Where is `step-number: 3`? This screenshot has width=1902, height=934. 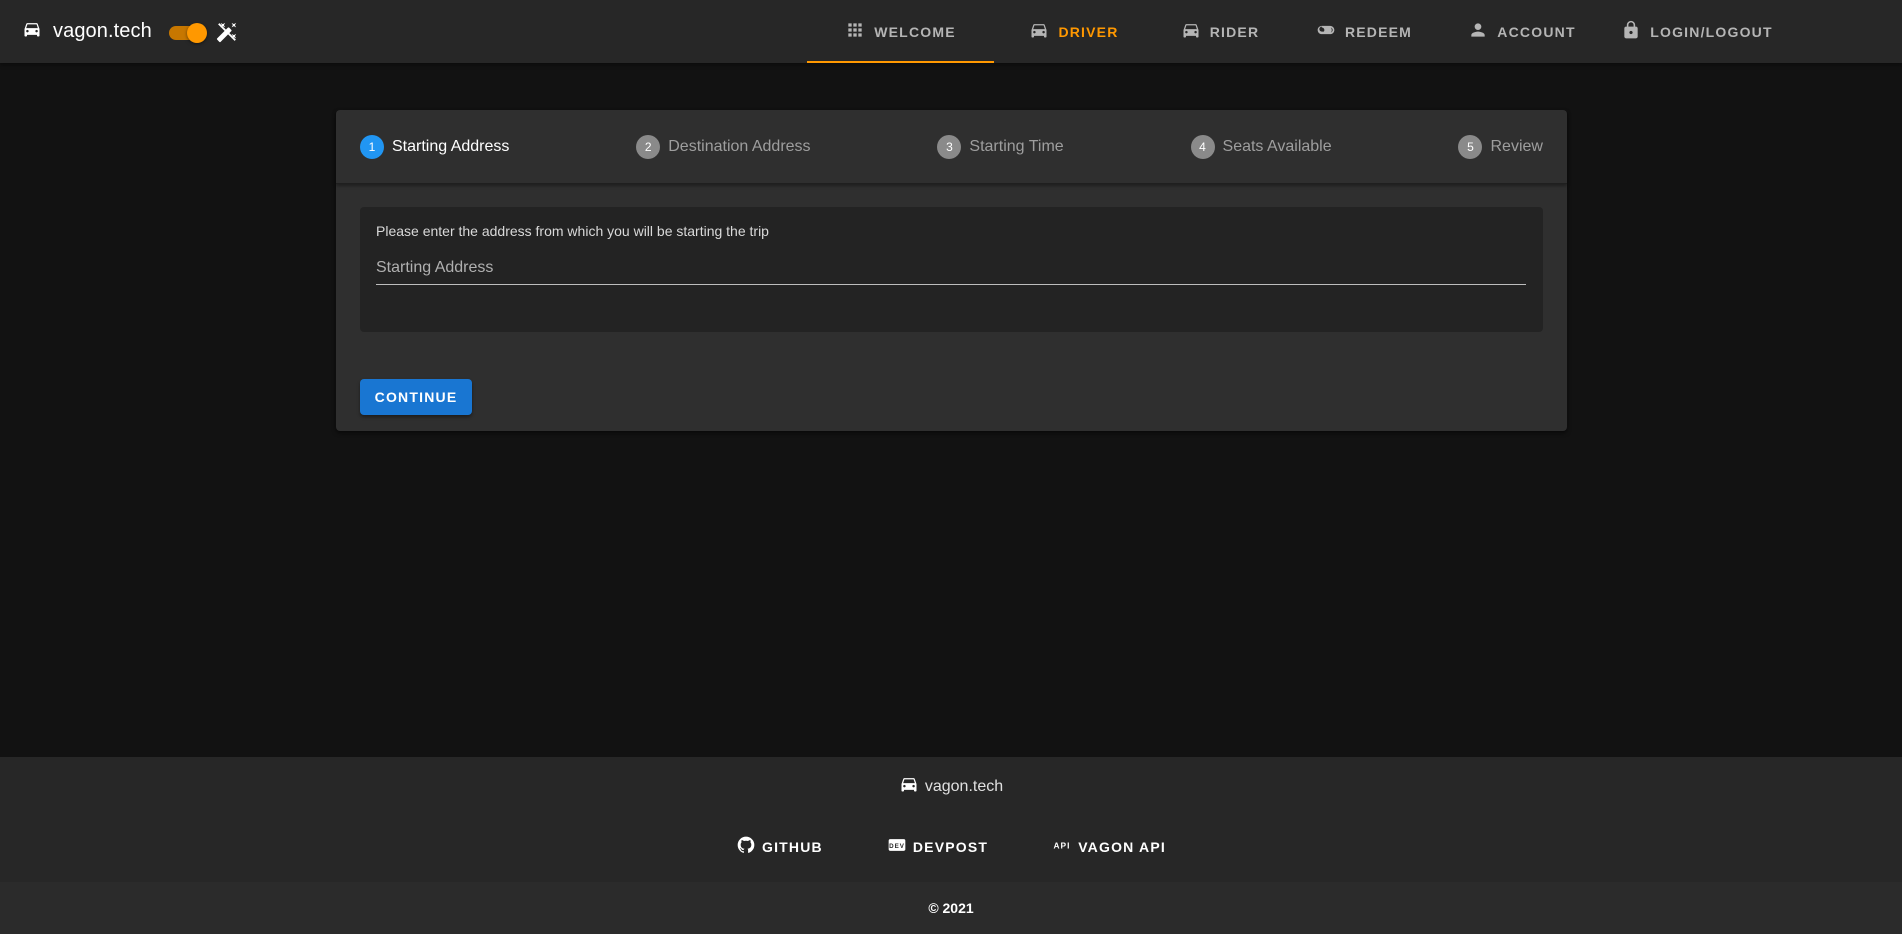
step-number: 3 is located at coordinates (949, 146).